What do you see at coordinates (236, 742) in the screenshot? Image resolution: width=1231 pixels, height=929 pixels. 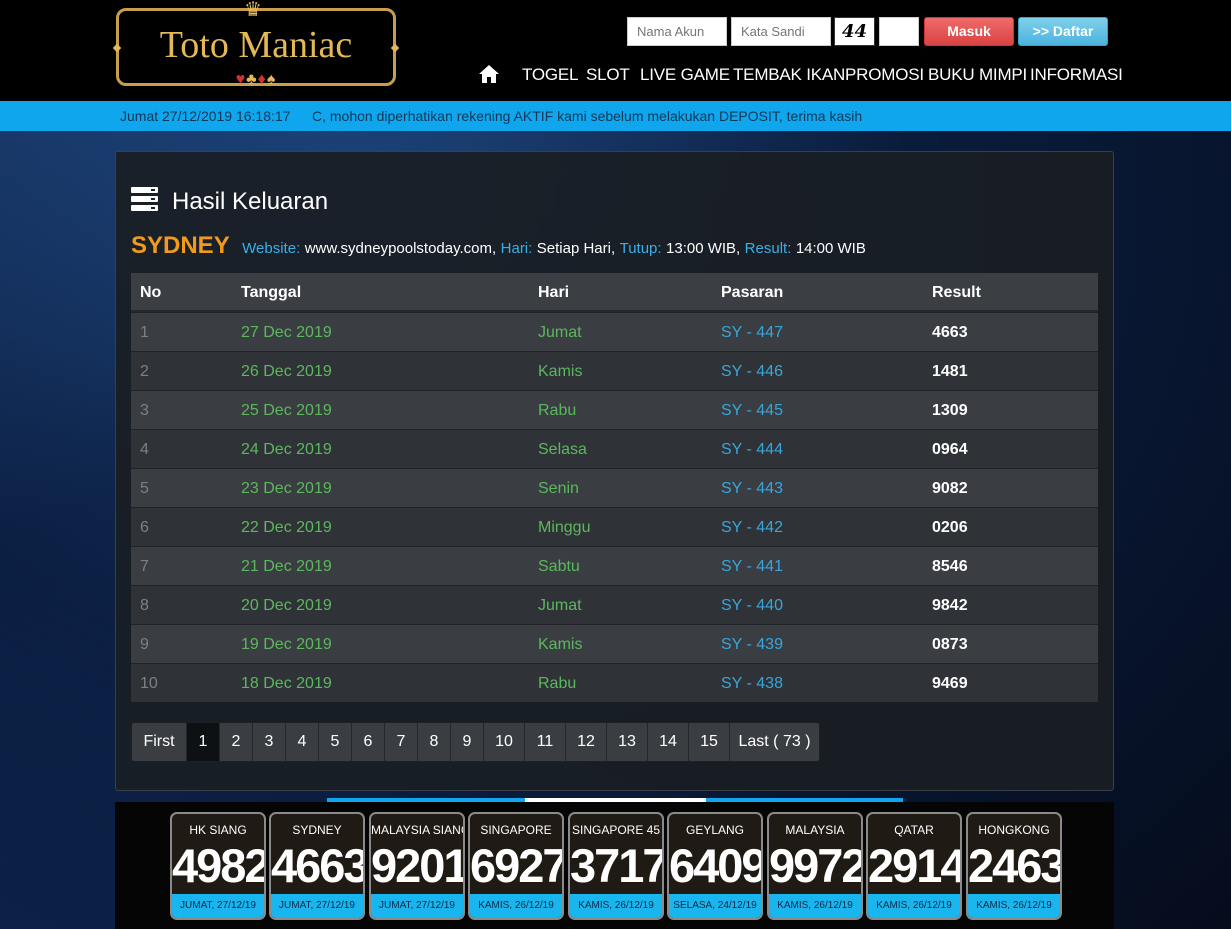 I see `page-button-2: 2` at bounding box center [236, 742].